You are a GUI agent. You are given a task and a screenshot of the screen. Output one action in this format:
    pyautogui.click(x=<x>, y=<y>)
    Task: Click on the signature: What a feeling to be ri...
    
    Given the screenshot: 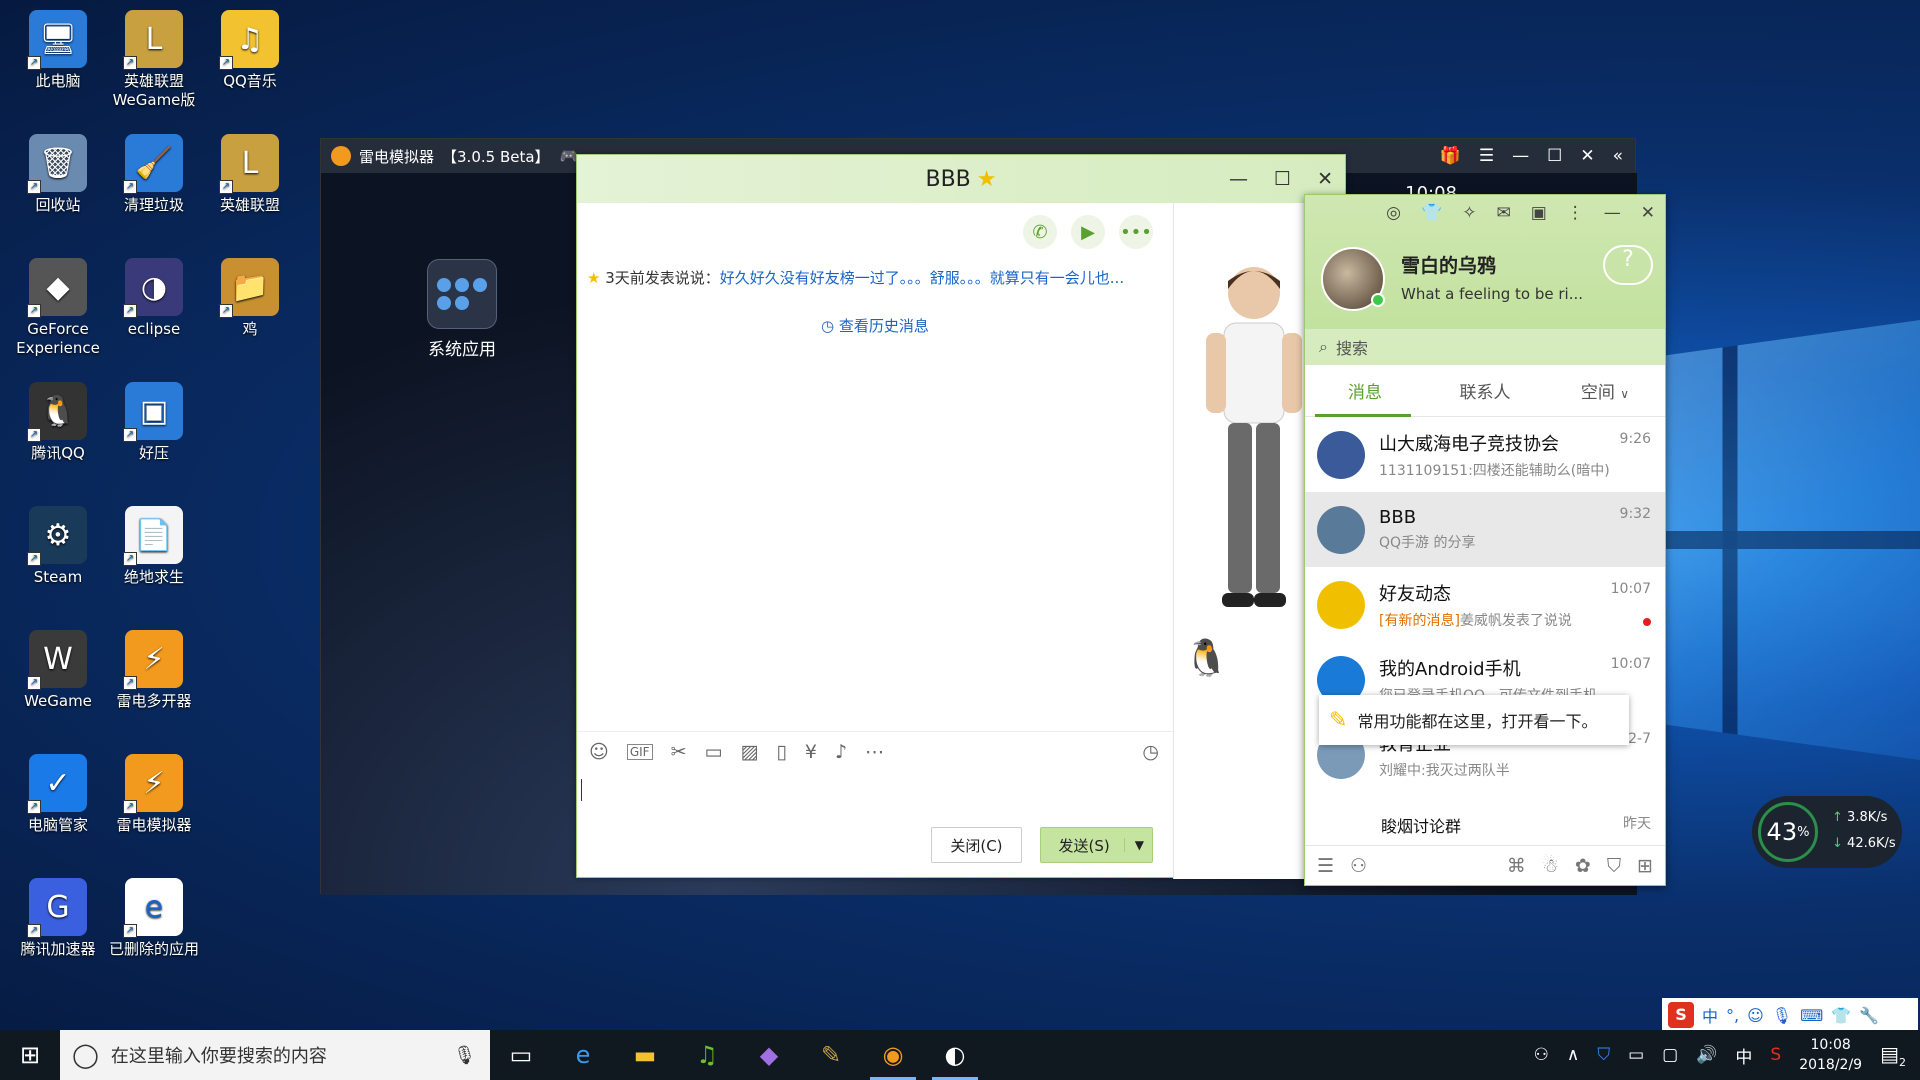 What is the action you would take?
    pyautogui.click(x=1492, y=294)
    